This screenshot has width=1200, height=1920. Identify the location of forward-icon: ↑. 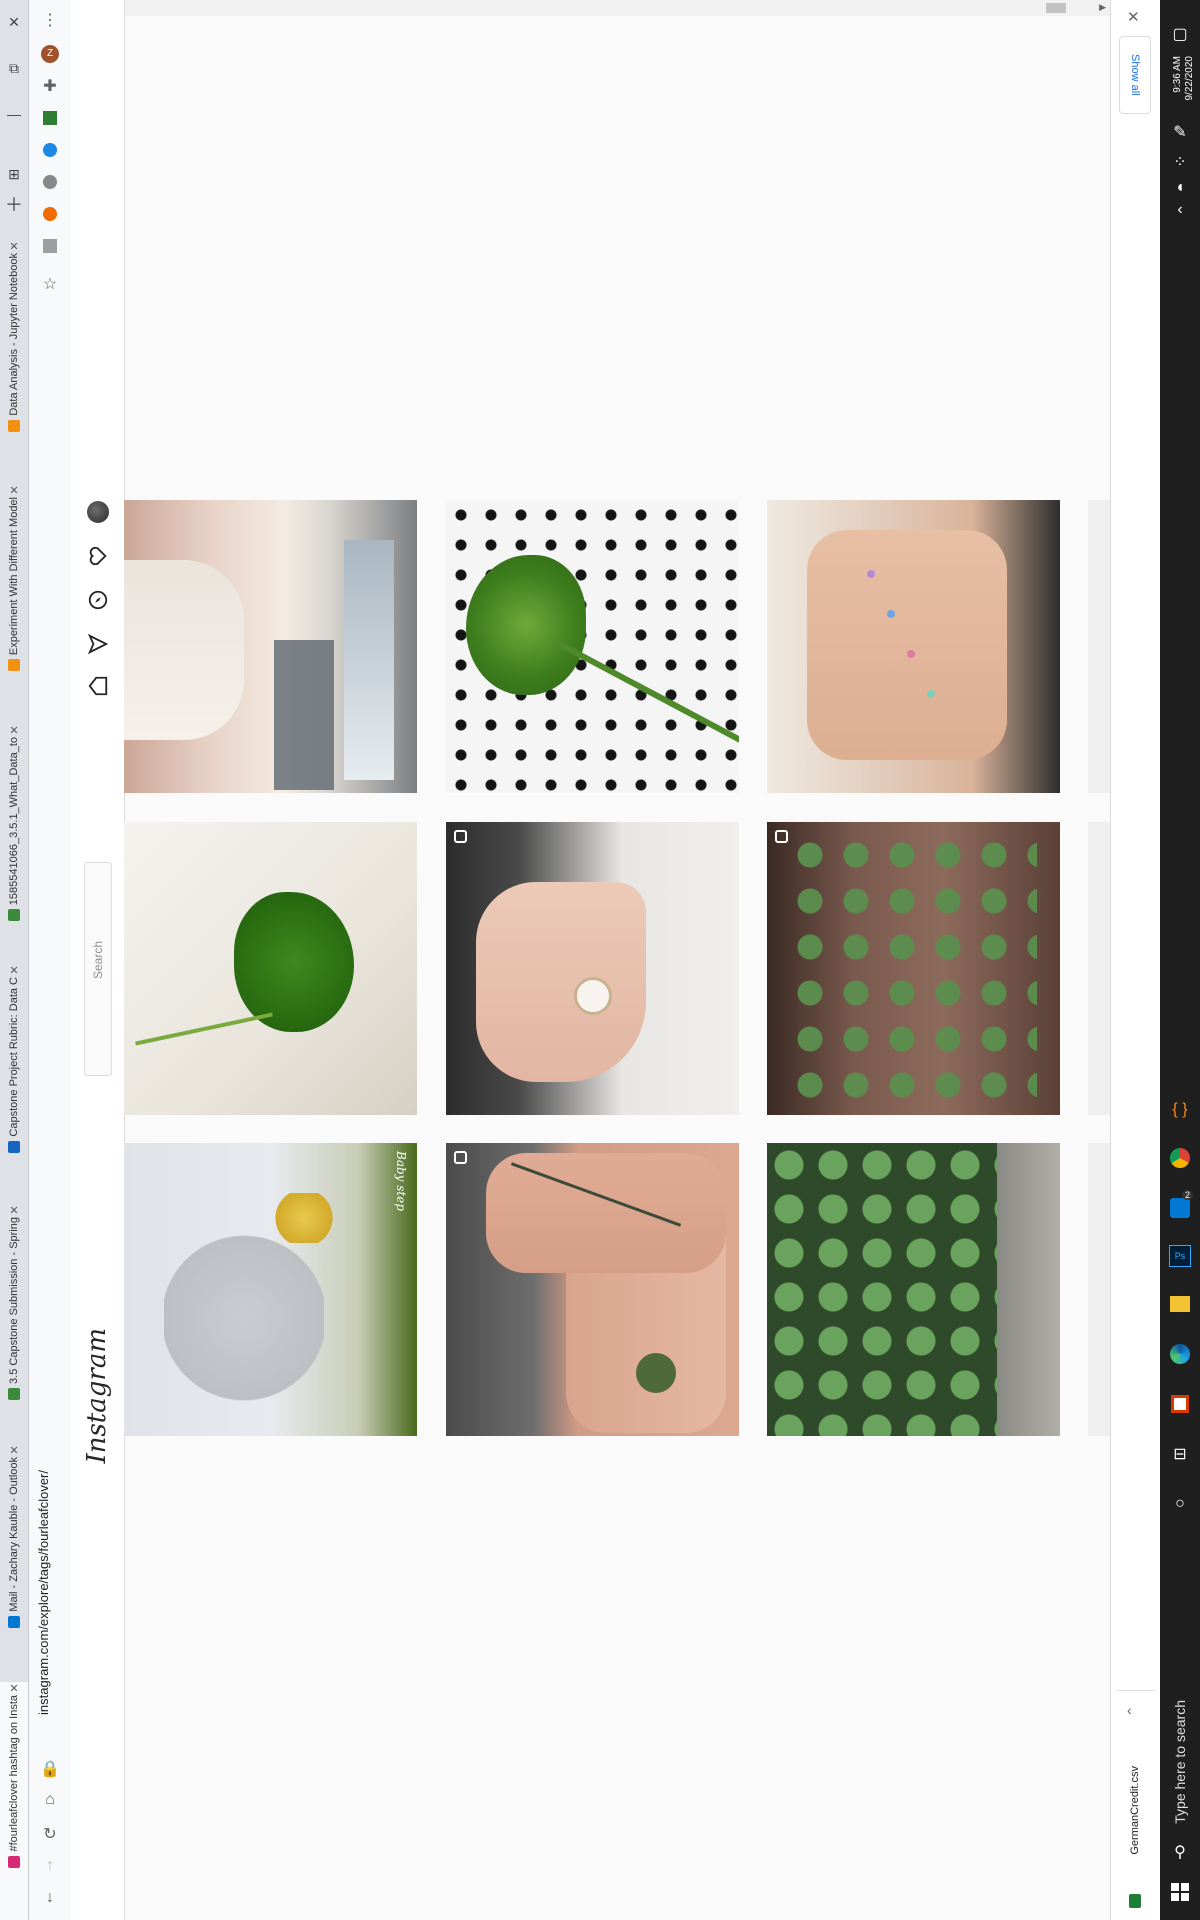
(50, 1866).